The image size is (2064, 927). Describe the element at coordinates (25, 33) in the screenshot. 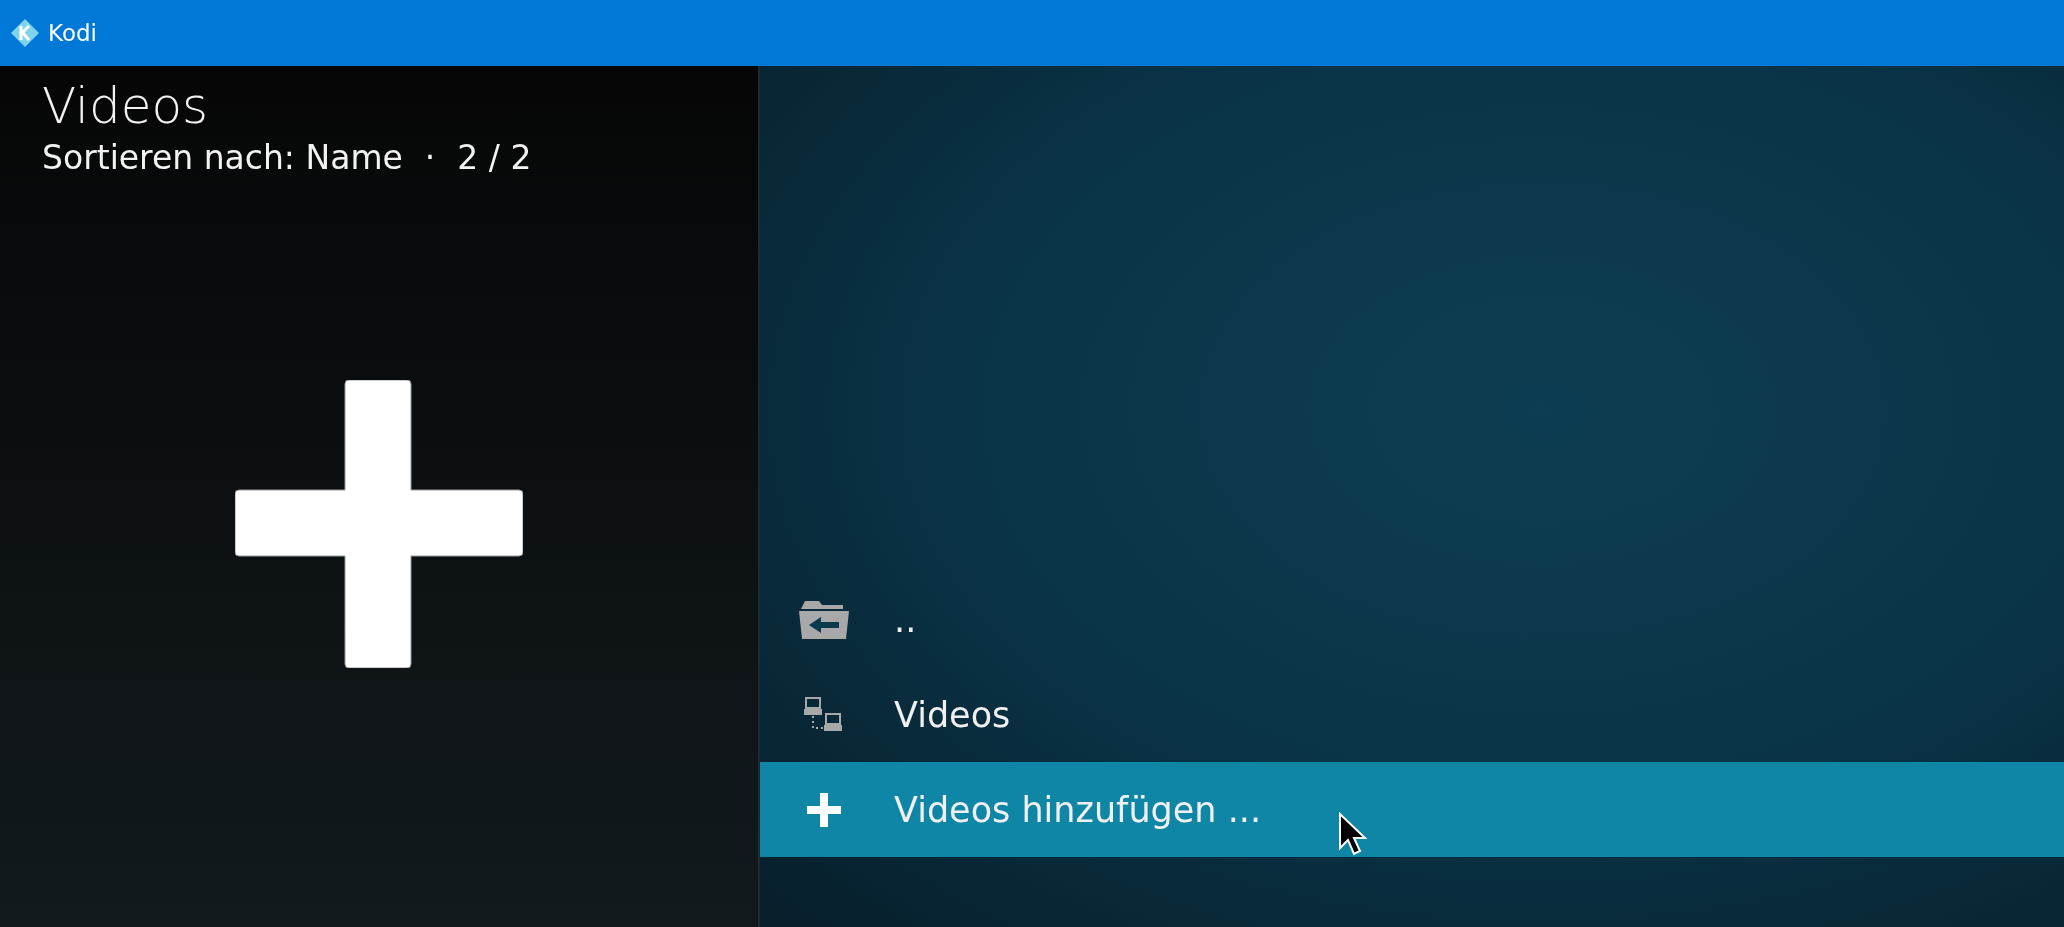

I see `app-logo-icon` at that location.